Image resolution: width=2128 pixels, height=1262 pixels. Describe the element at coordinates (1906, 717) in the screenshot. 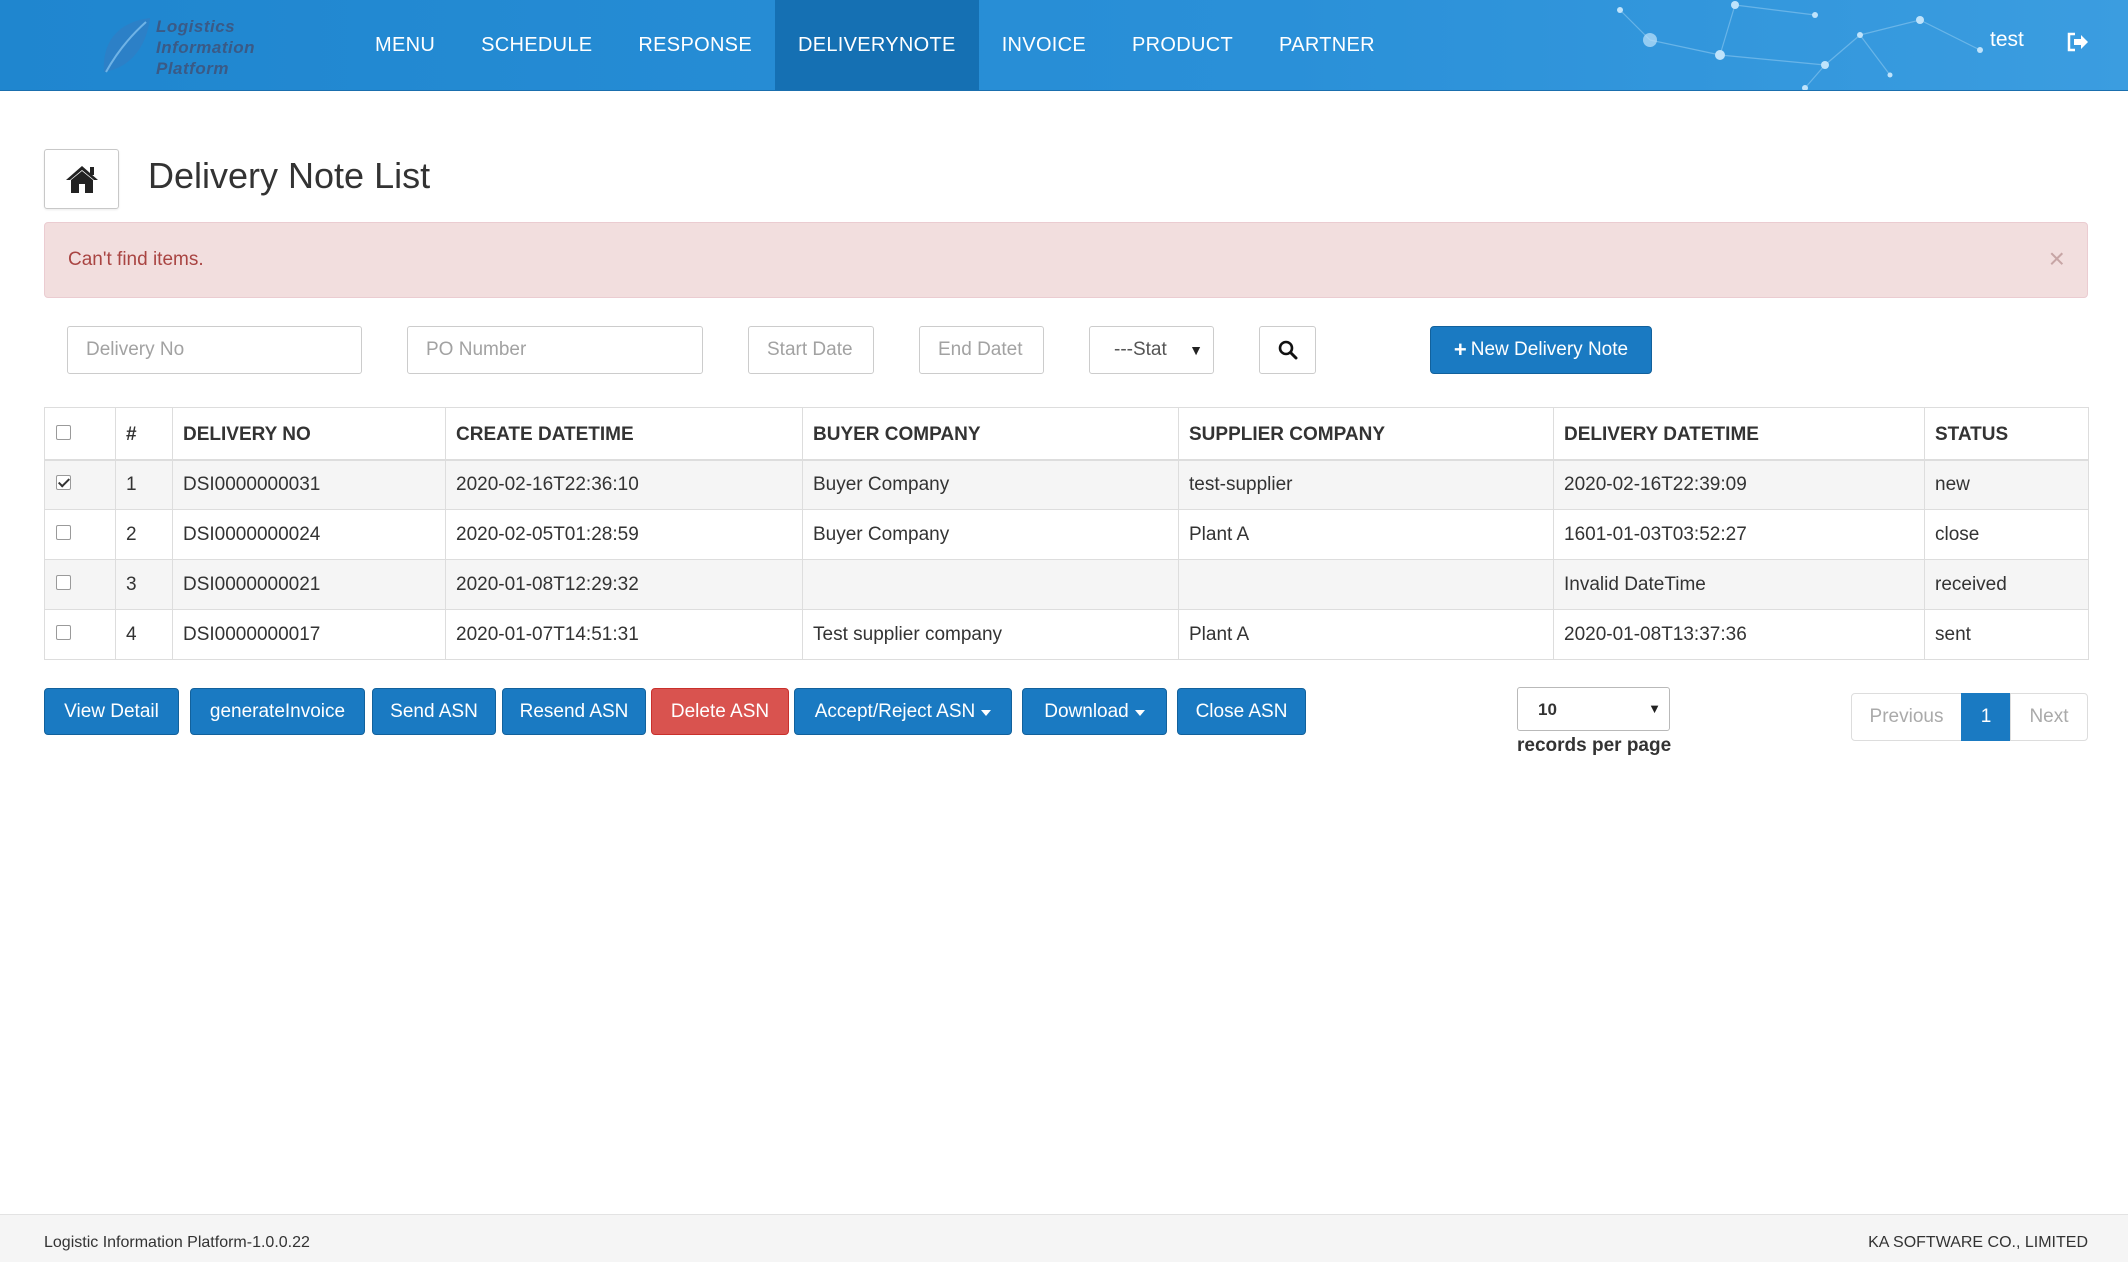

I see `previous-page-button: Previous` at that location.